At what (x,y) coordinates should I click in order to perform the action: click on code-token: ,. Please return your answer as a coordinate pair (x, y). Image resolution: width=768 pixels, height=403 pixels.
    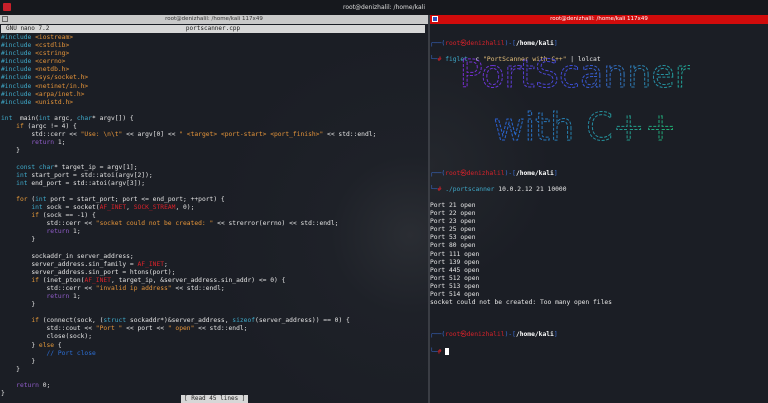
    Looking at the image, I should click on (130, 207).